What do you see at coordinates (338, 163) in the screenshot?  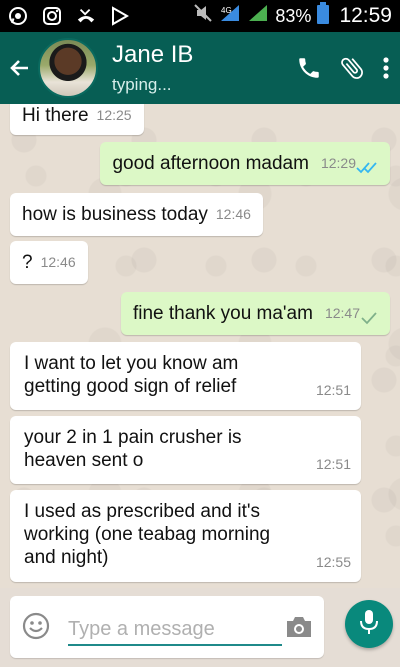 I see `message-time: 12:29` at bounding box center [338, 163].